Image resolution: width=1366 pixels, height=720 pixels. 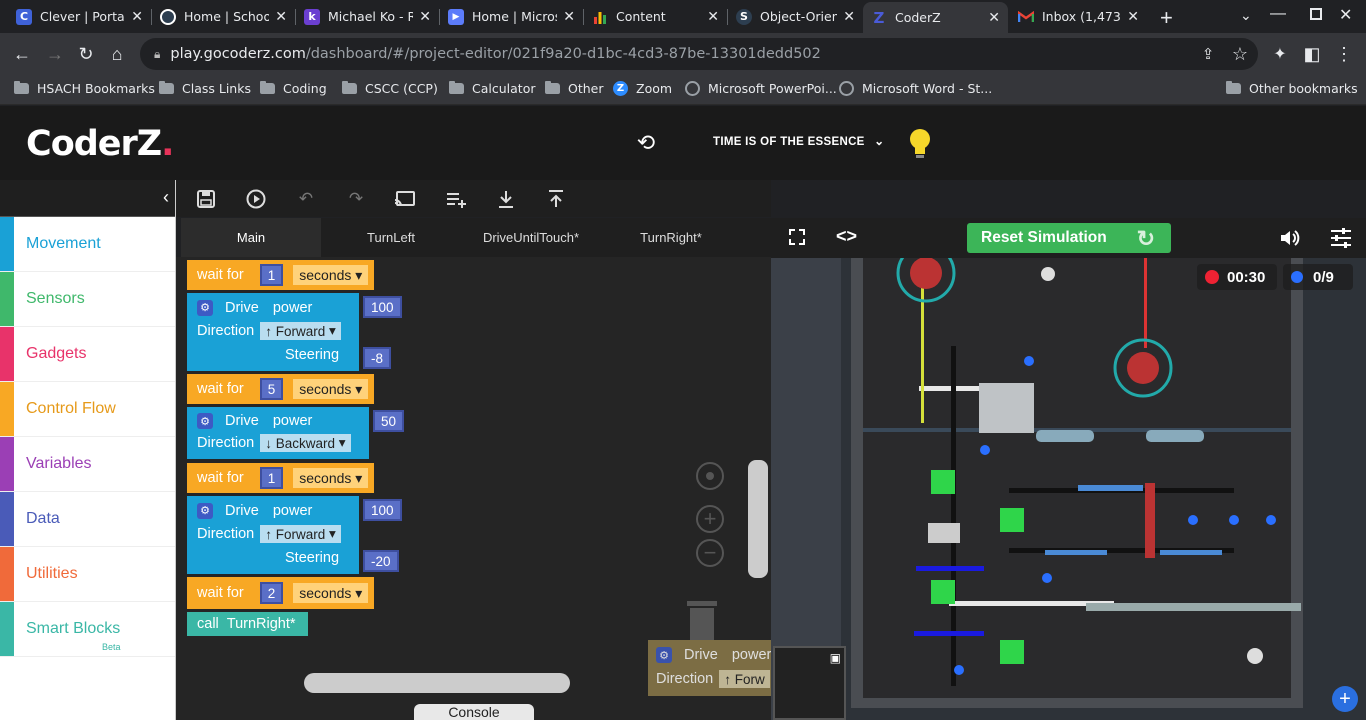 What do you see at coordinates (55, 54) in the screenshot?
I see `forward-icon: →` at bounding box center [55, 54].